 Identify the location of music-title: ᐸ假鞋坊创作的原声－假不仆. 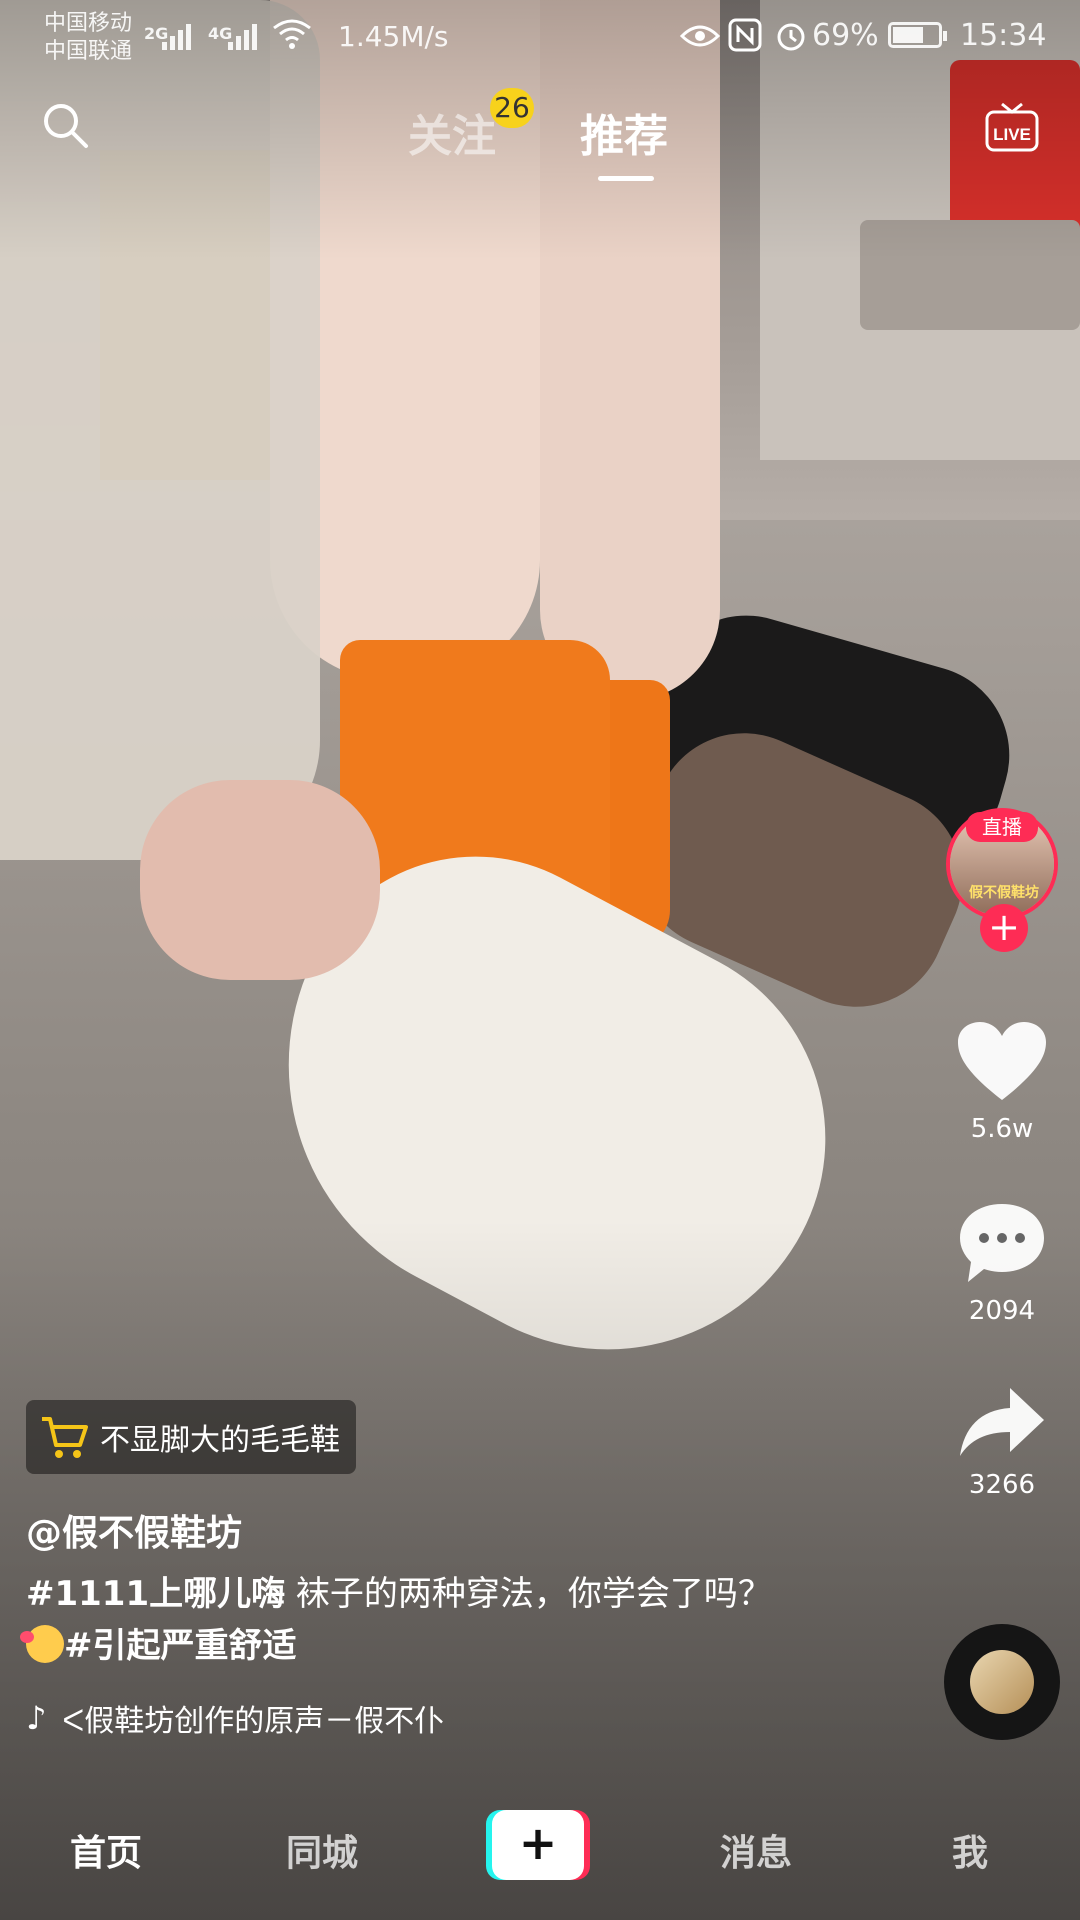
(253, 1721).